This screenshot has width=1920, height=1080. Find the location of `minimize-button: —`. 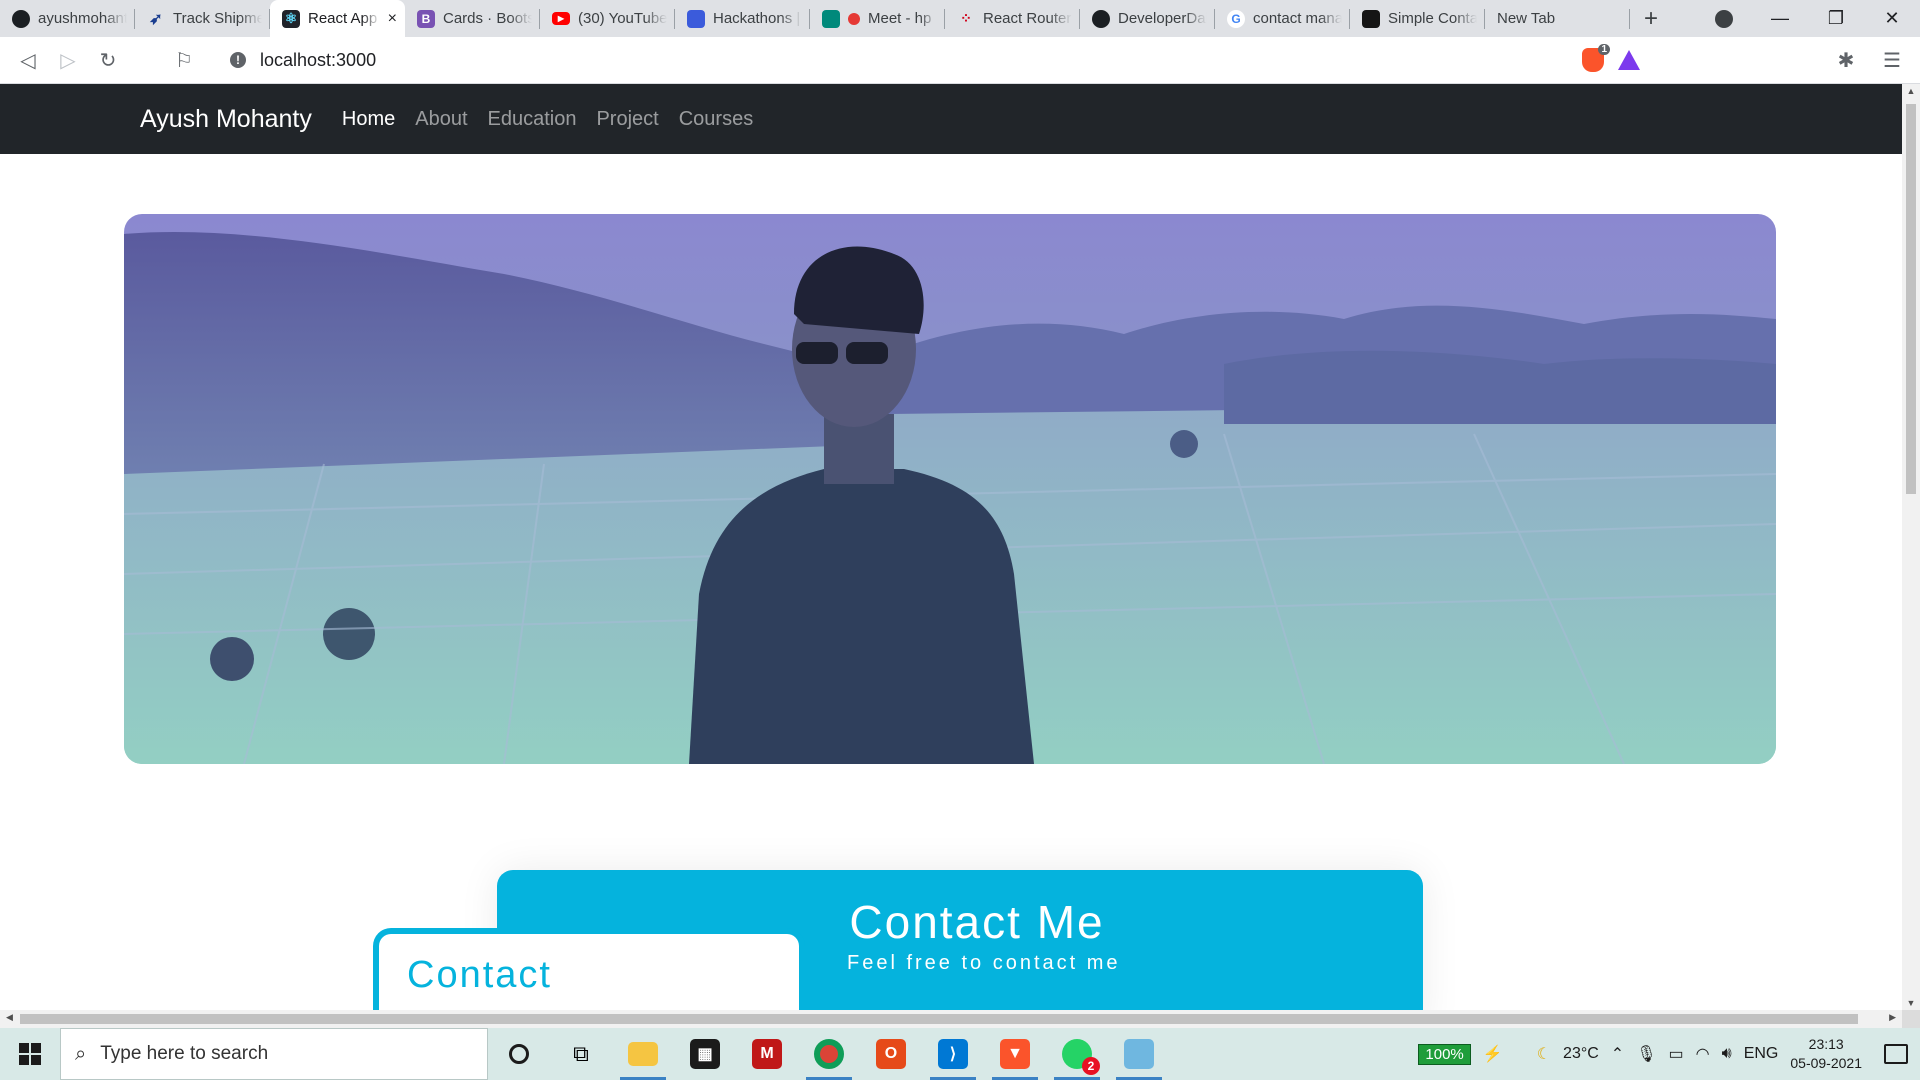

minimize-button: — is located at coordinates (1780, 18).